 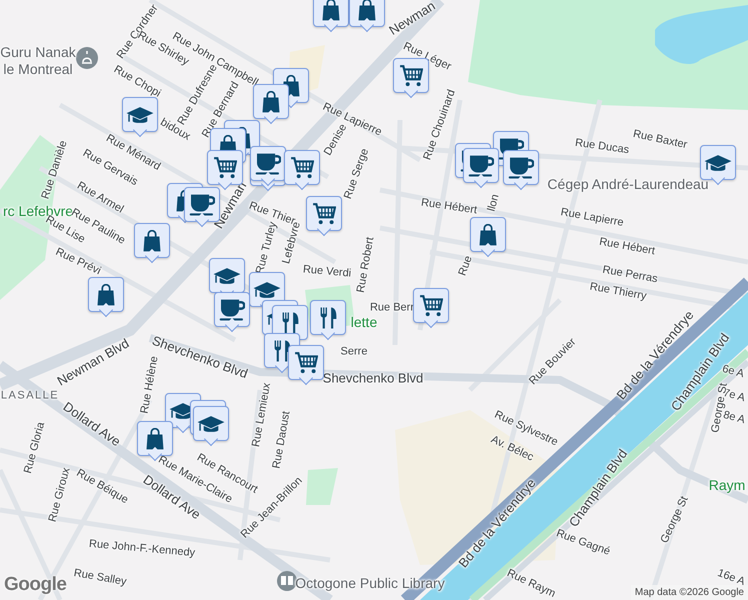 I want to click on street-label: Rue Berr, so click(x=392, y=308).